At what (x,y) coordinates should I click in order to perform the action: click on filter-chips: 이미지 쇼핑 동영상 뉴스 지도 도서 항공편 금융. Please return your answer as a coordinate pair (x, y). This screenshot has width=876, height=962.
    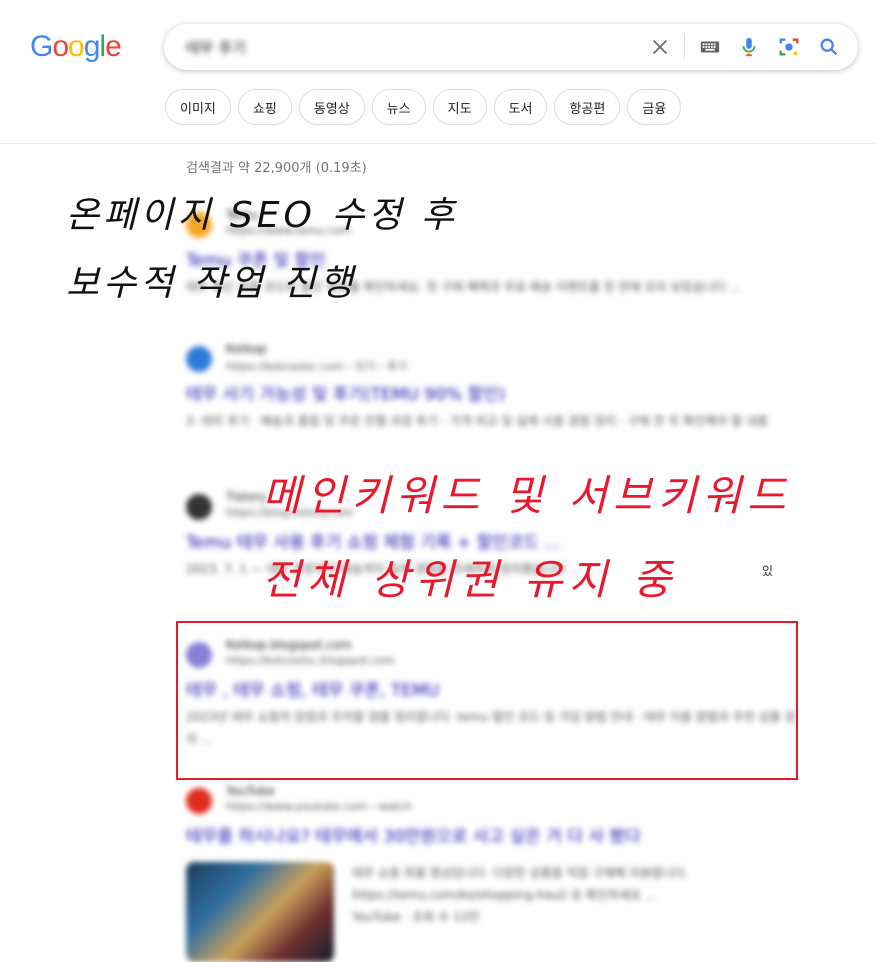
    Looking at the image, I should click on (423, 107).